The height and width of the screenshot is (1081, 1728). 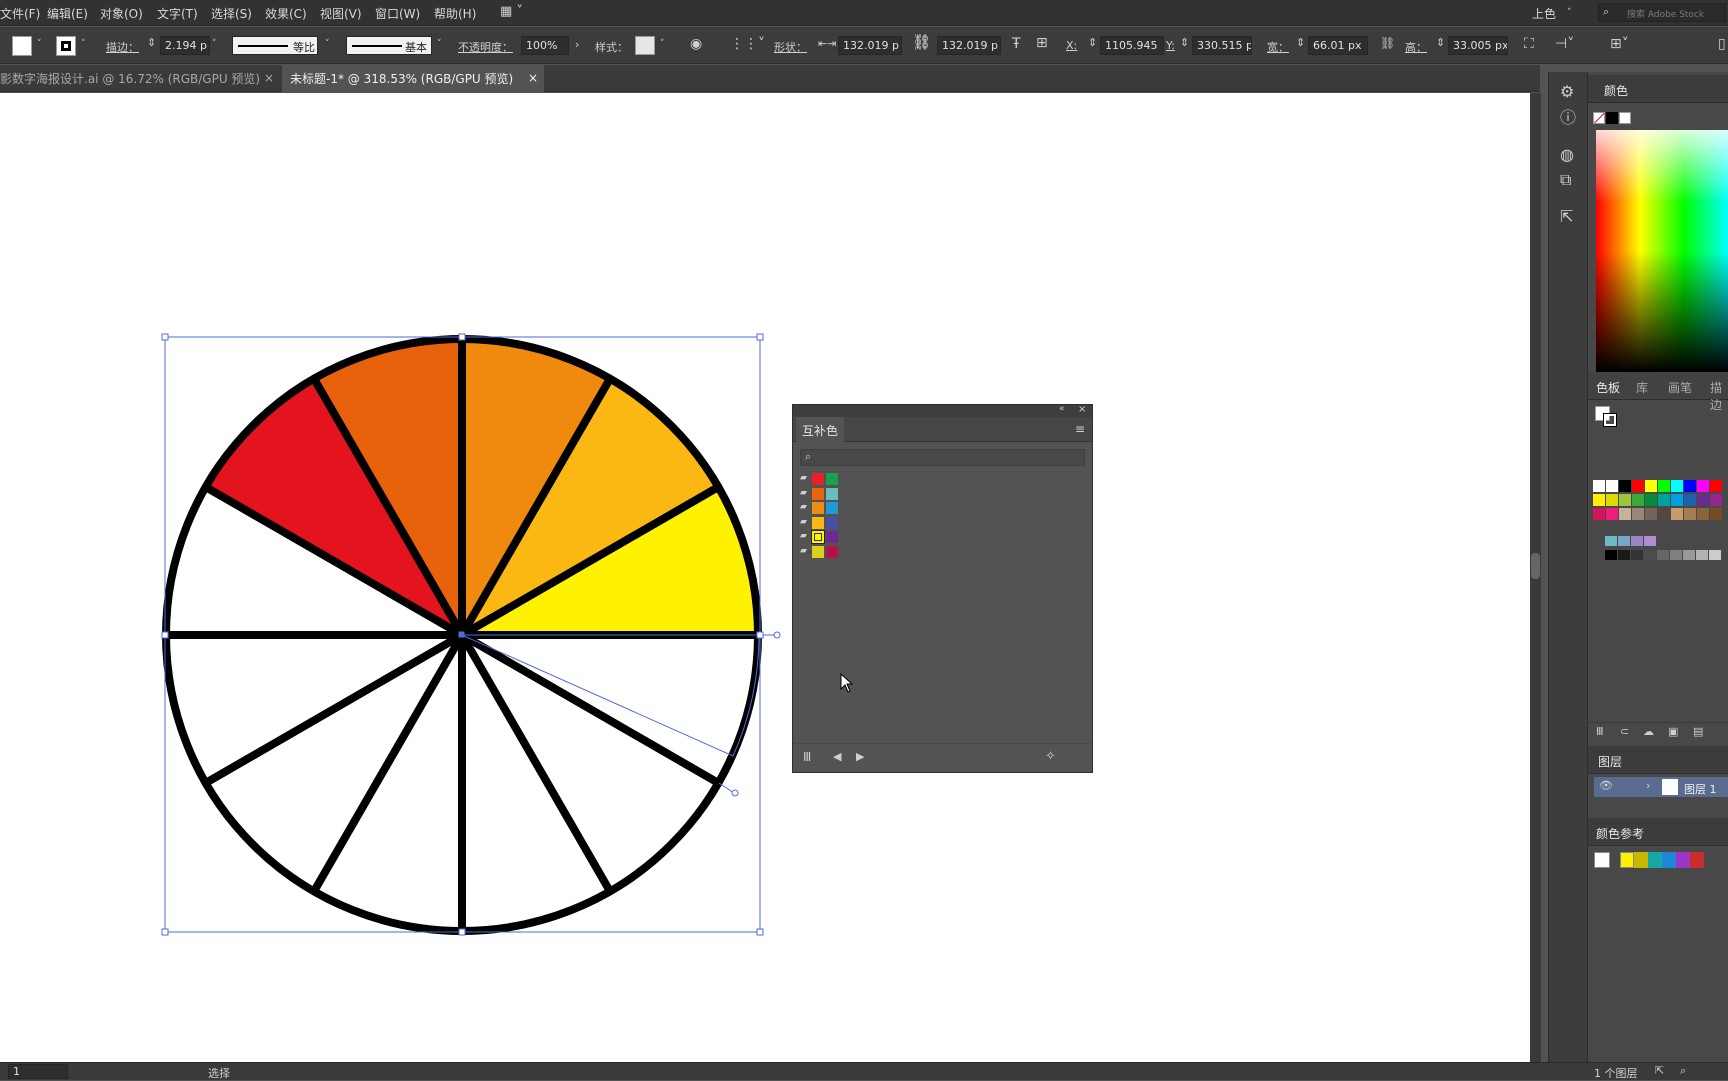 I want to click on zoom-field: 1, so click(x=38, y=1071).